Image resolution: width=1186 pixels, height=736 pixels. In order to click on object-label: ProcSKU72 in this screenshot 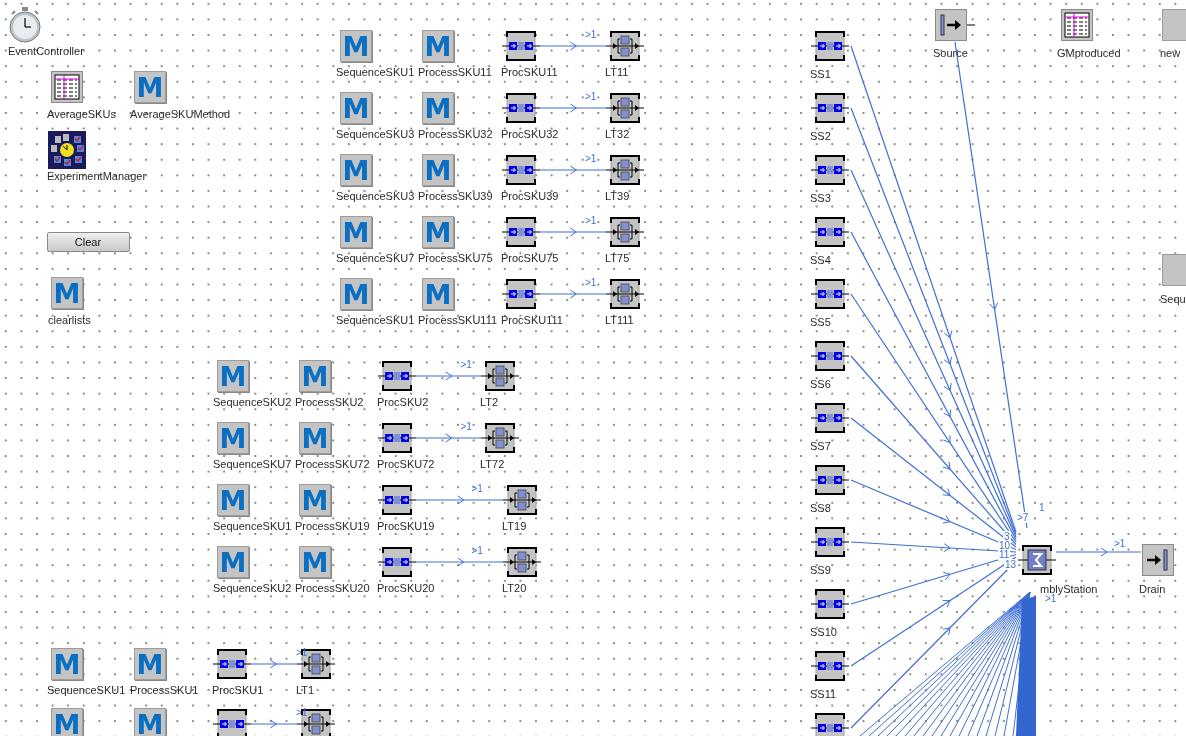, I will do `click(406, 464)`.